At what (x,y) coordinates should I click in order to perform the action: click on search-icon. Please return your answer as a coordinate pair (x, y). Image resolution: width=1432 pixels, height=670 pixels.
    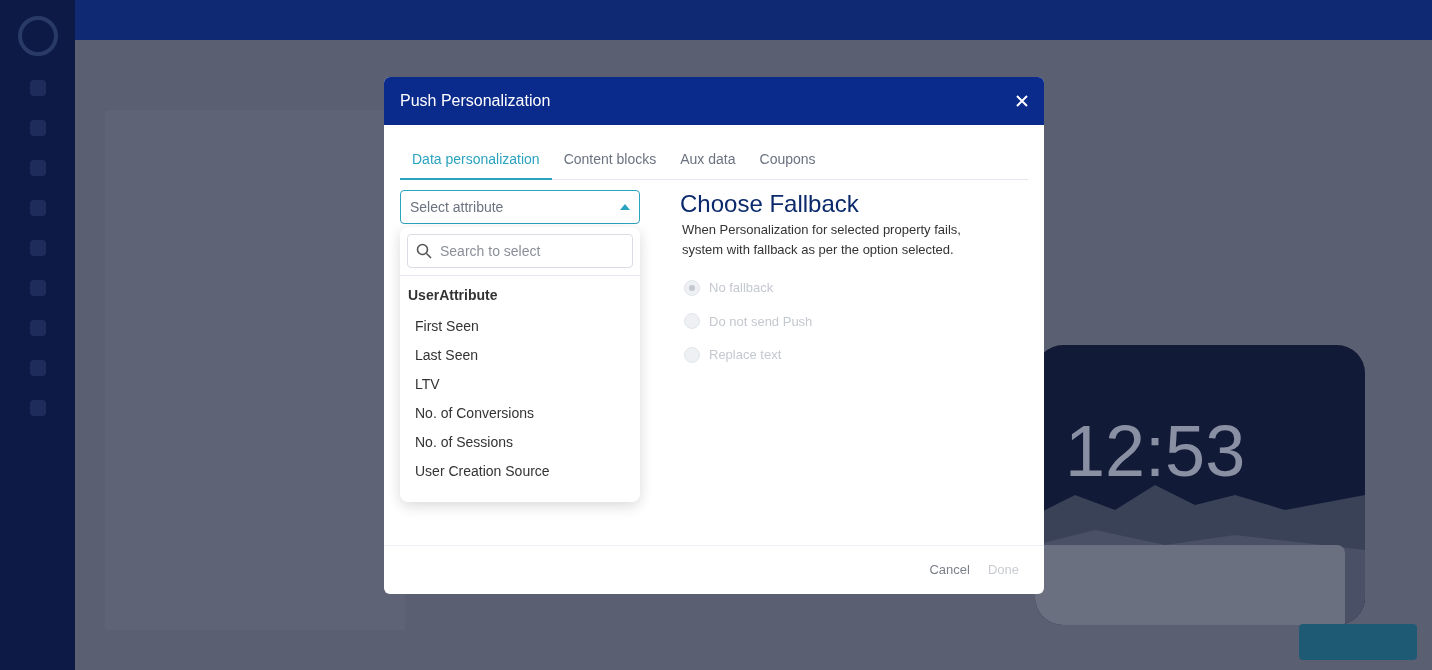
    Looking at the image, I should click on (424, 251).